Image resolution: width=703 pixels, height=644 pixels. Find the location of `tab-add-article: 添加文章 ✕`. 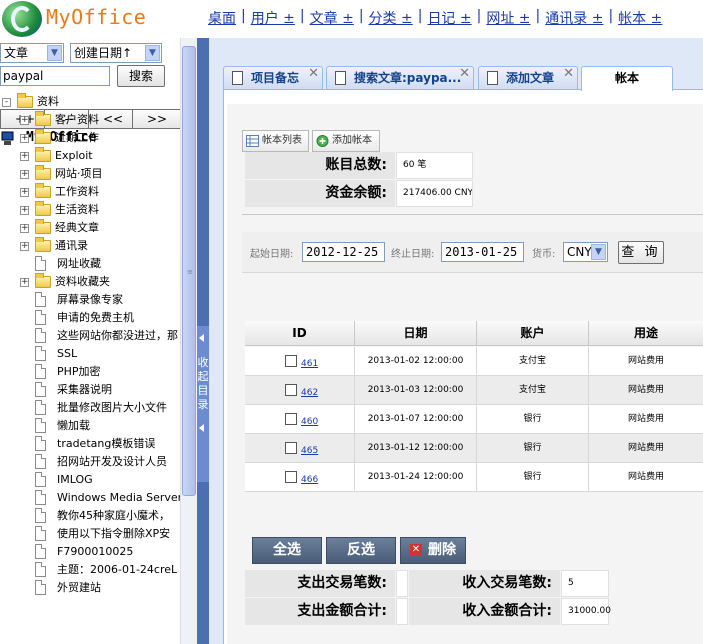

tab-add-article: 添加文章 ✕ is located at coordinates (528, 78).